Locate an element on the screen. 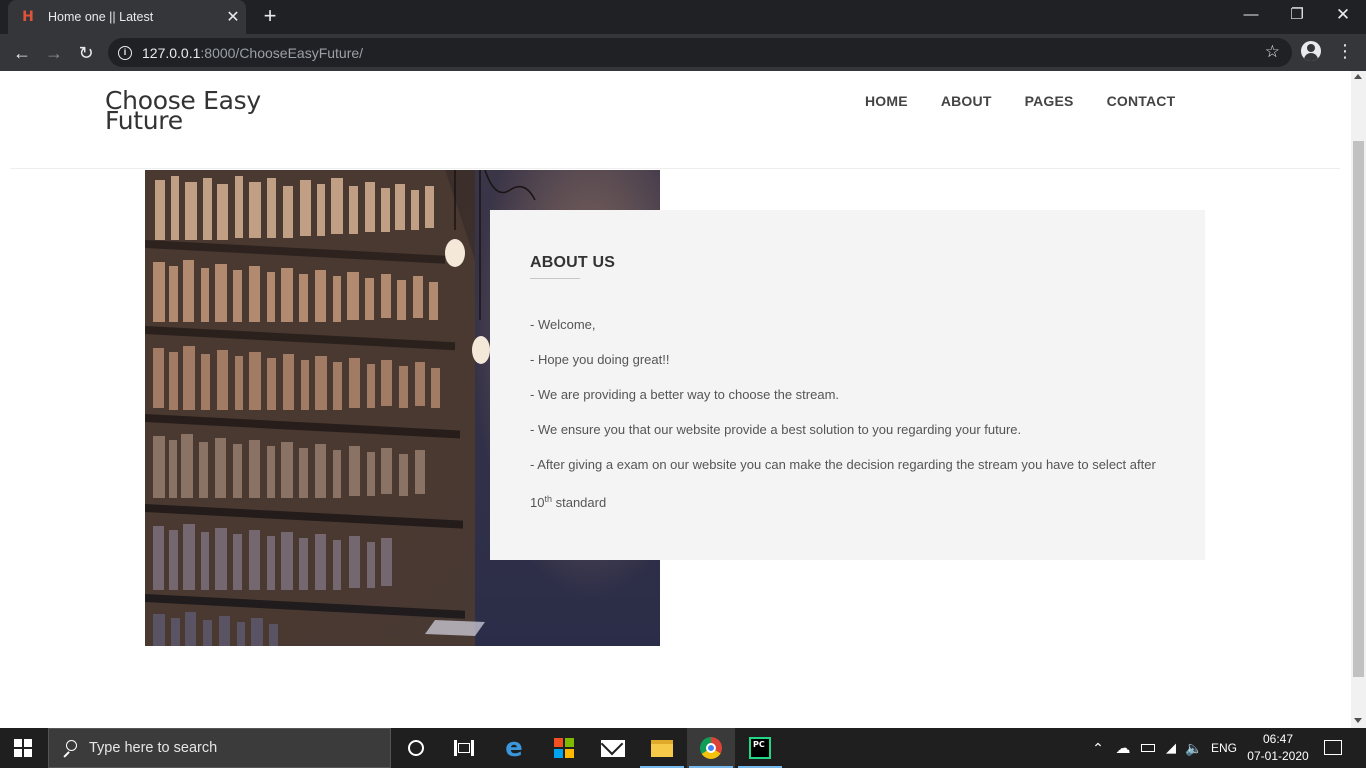 The height and width of the screenshot is (768, 1366). about-line-1: - Welcome, is located at coordinates (563, 324).